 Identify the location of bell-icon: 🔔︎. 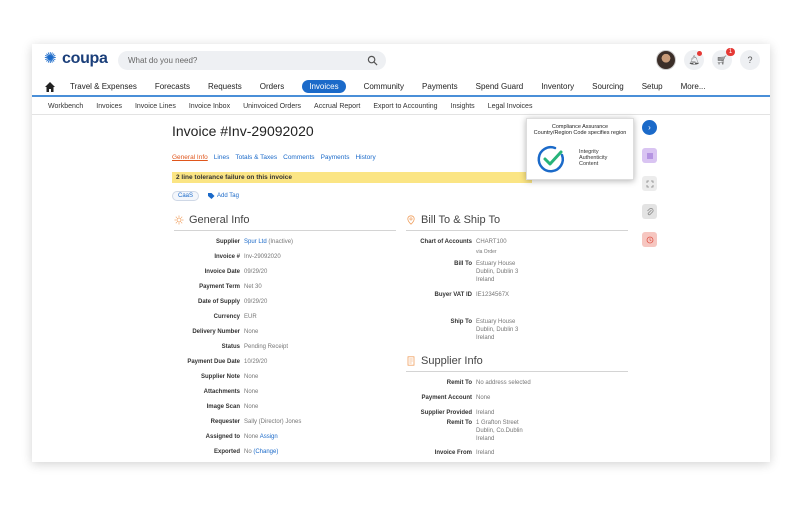
(694, 59).